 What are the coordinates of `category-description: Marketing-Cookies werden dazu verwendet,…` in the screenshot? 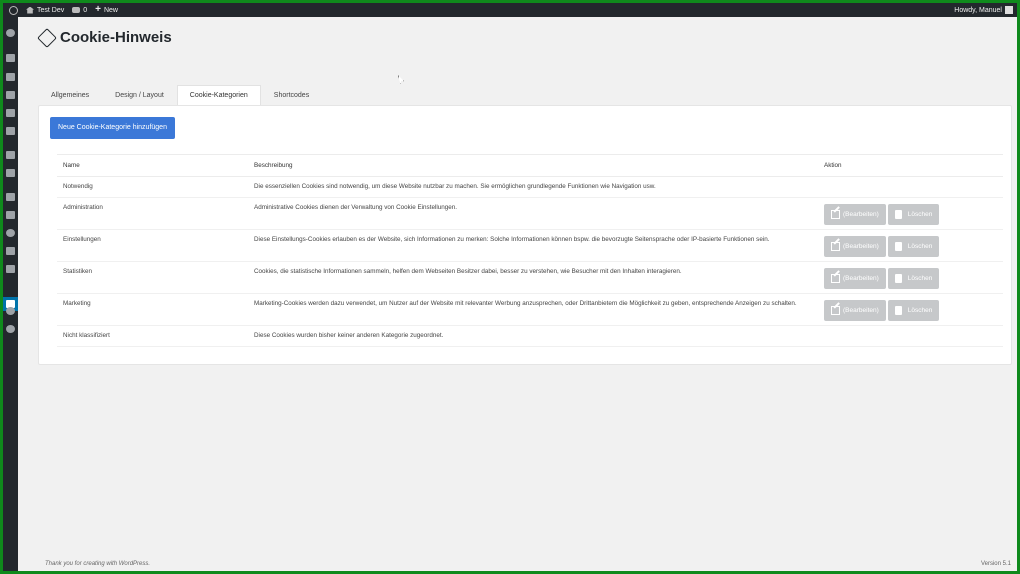 It's located at (525, 303).